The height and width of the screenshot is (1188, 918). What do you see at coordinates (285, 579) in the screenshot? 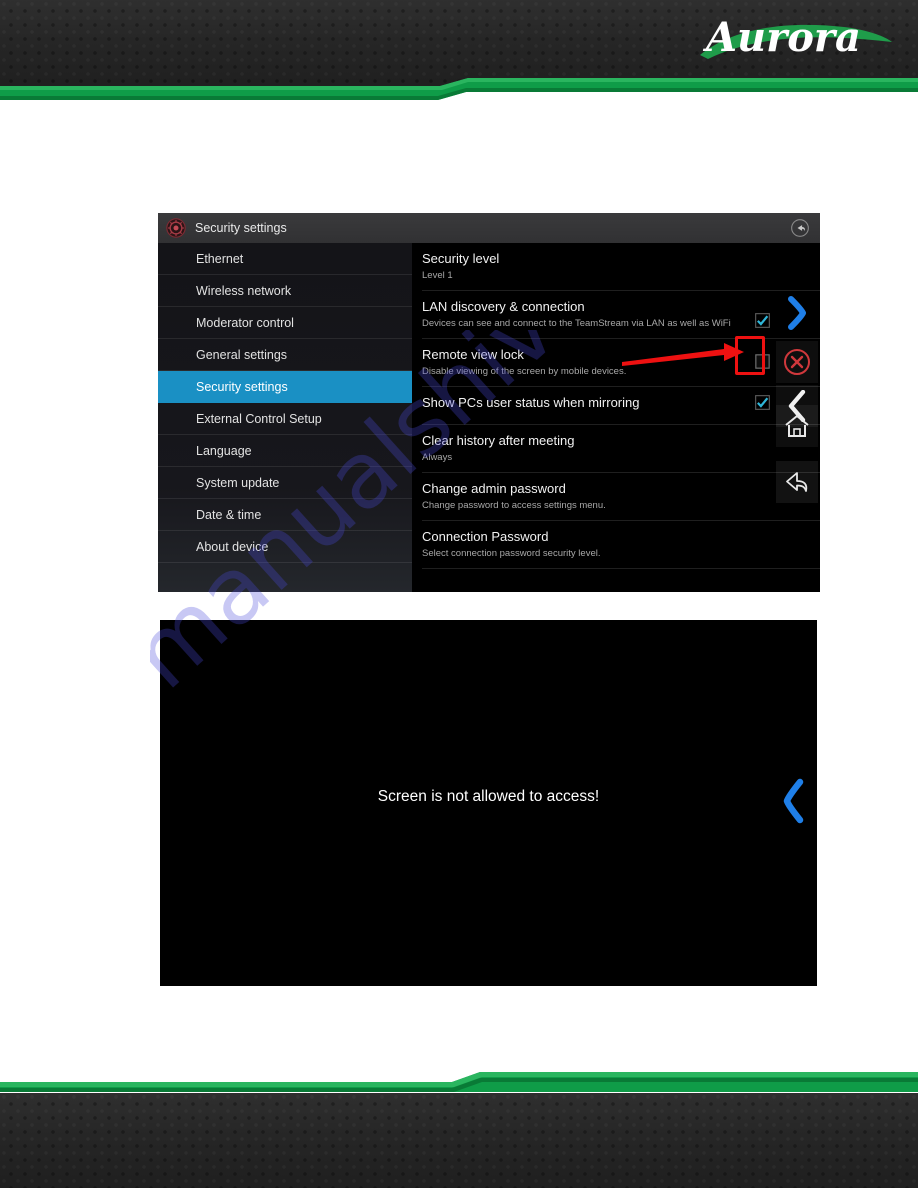
I see `sidebar-filler` at bounding box center [285, 579].